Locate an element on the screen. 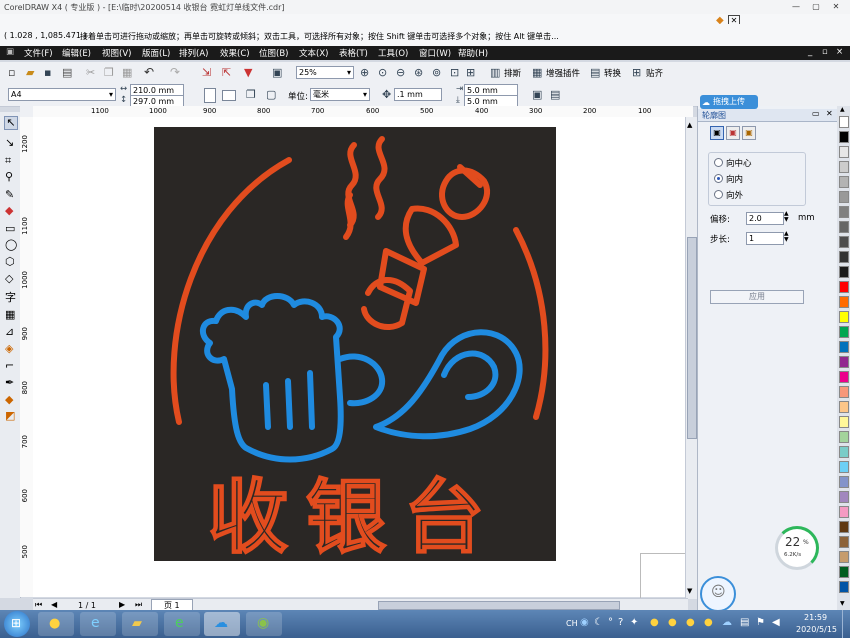  text-tool-icon: 字 is located at coordinates (10, 297).